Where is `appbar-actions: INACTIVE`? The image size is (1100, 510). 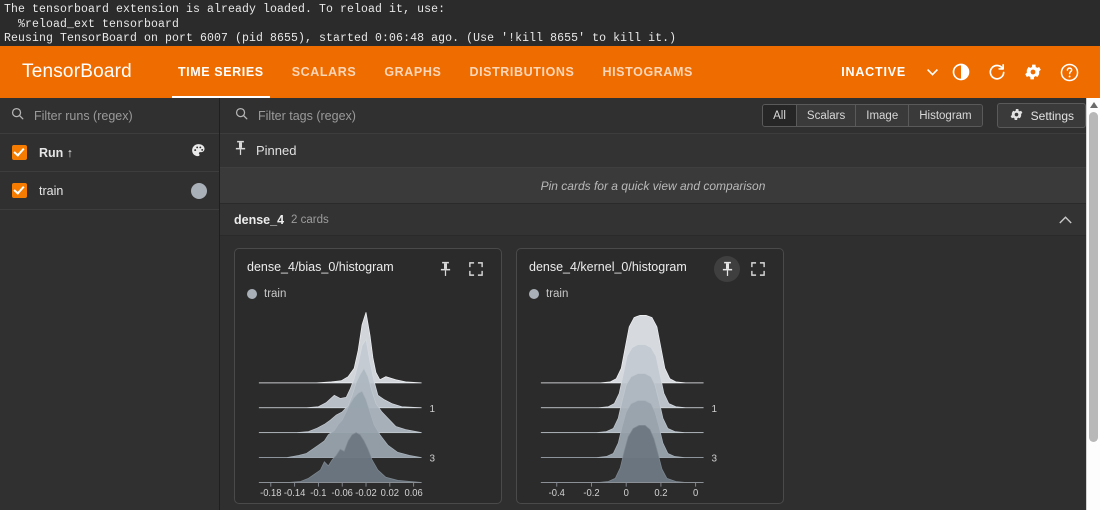
appbar-actions: INACTIVE is located at coordinates (970, 72).